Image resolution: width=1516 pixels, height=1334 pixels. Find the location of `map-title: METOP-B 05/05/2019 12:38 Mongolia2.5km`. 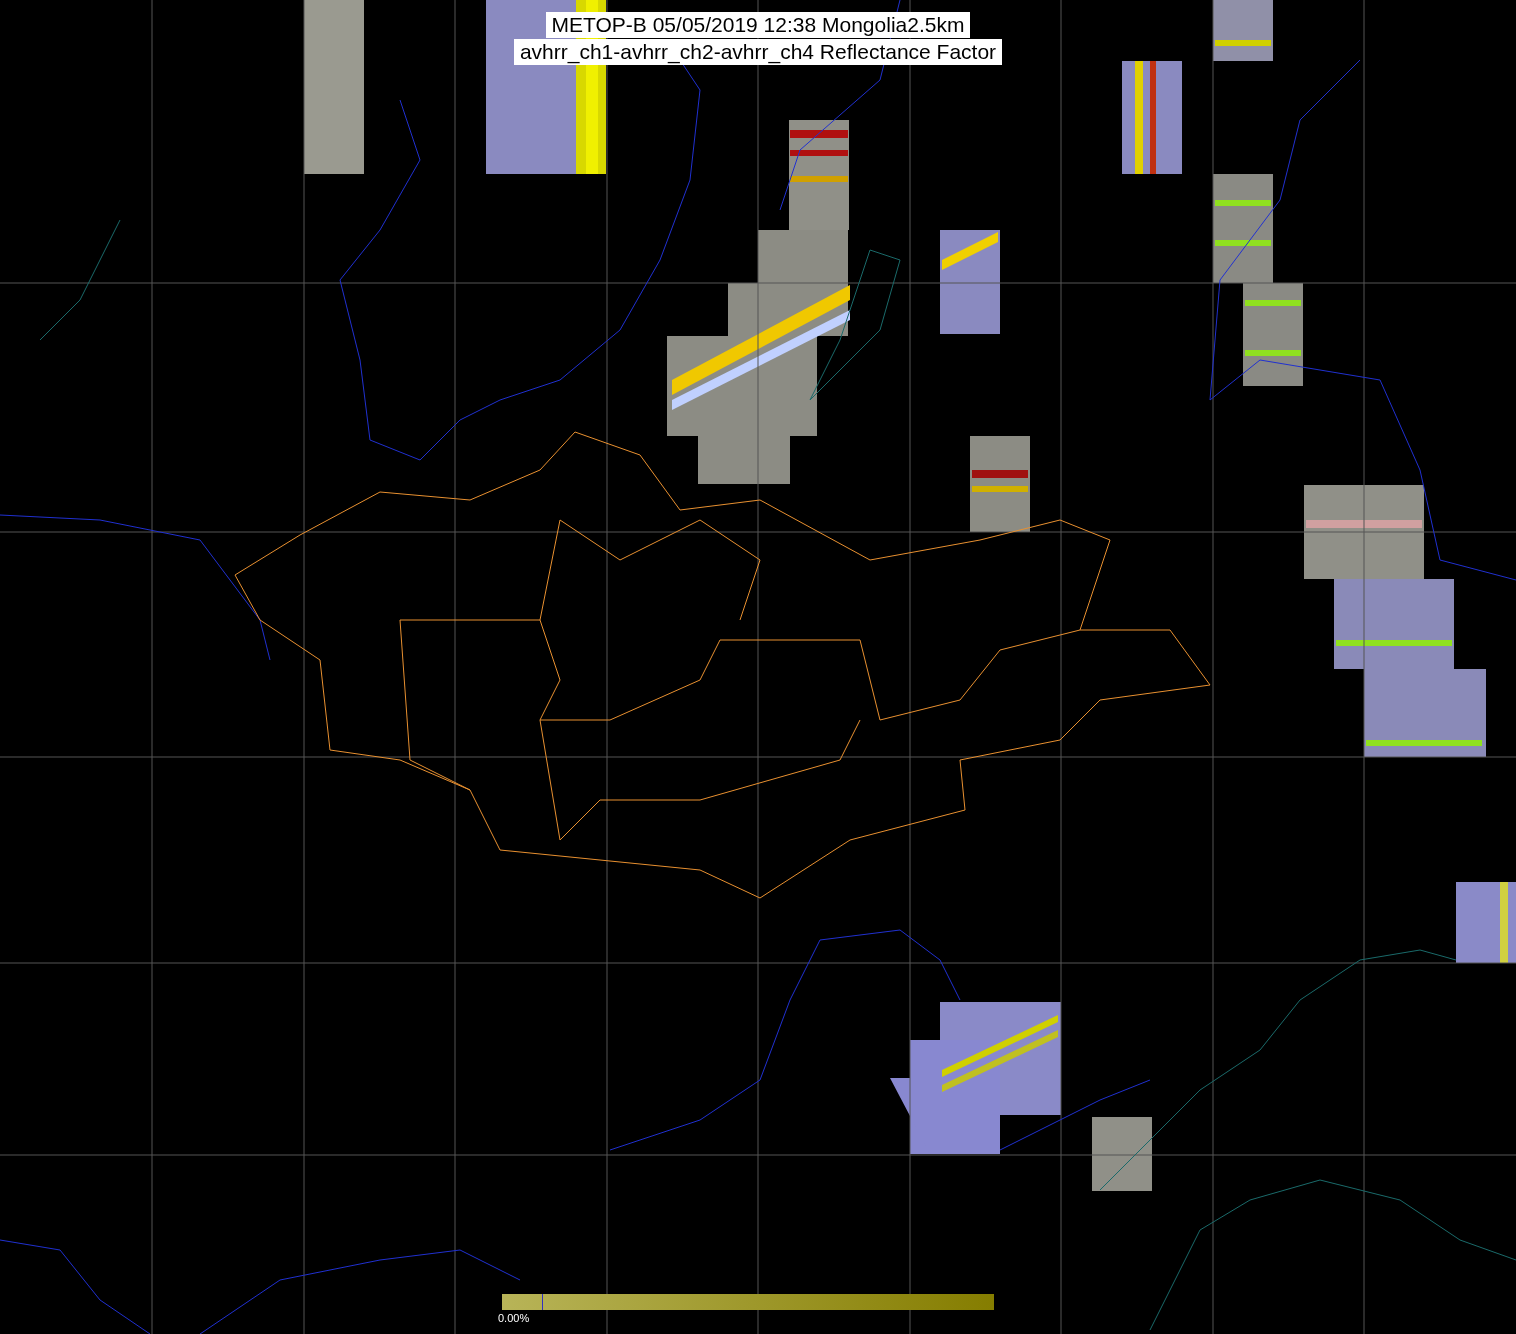

map-title: METOP-B 05/05/2019 12:38 Mongolia2.5km is located at coordinates (758, 25).